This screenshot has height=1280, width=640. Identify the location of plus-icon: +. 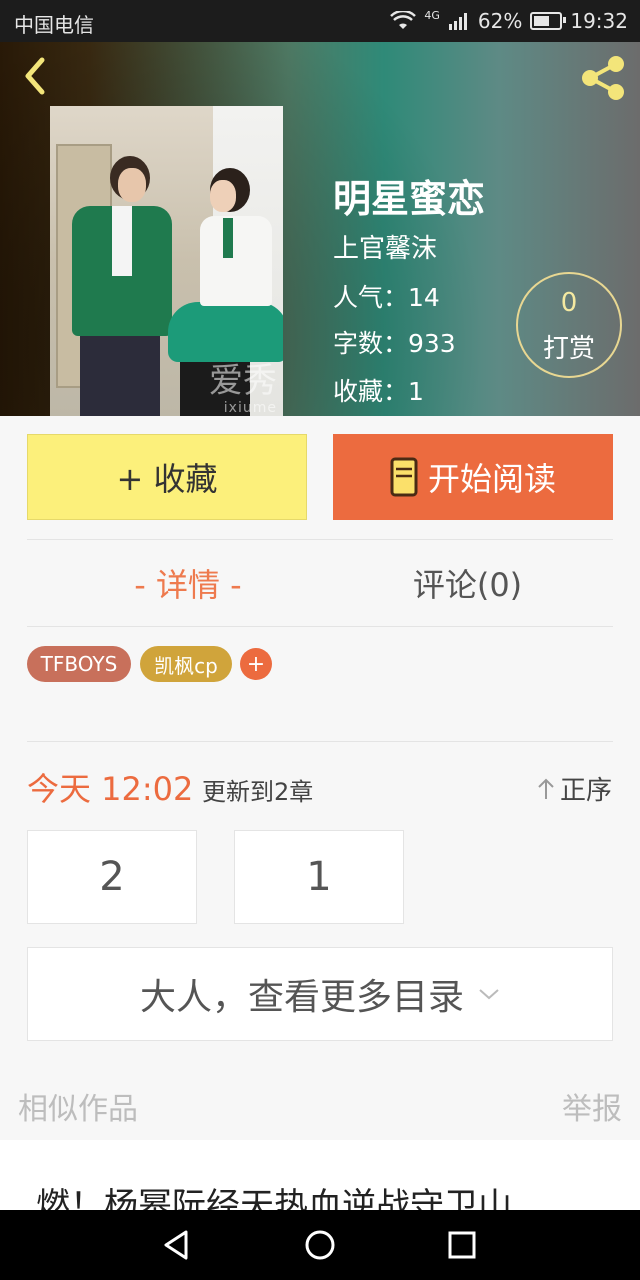
(256, 664).